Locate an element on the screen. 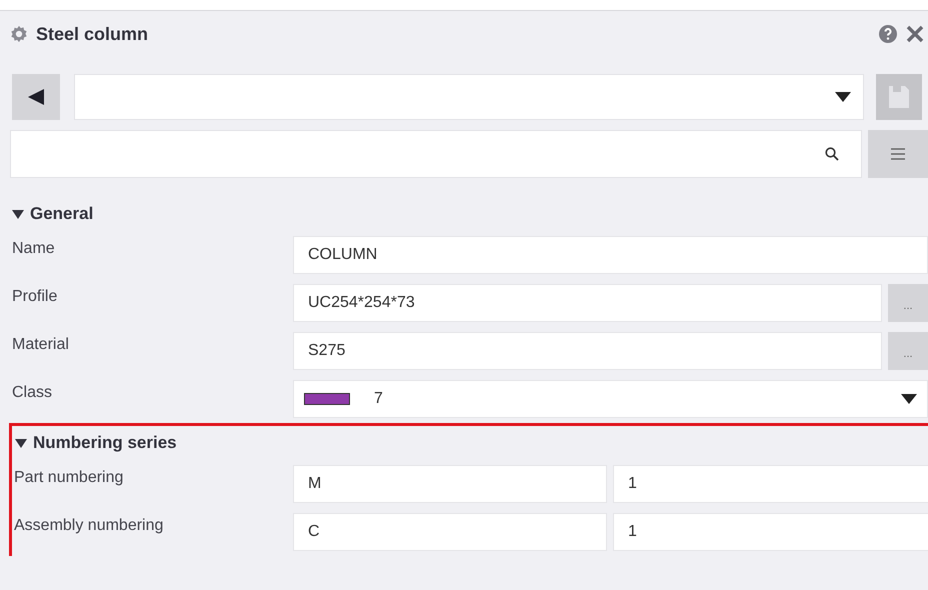 The width and height of the screenshot is (928, 590). section-header: Numbering series is located at coordinates (471, 443).